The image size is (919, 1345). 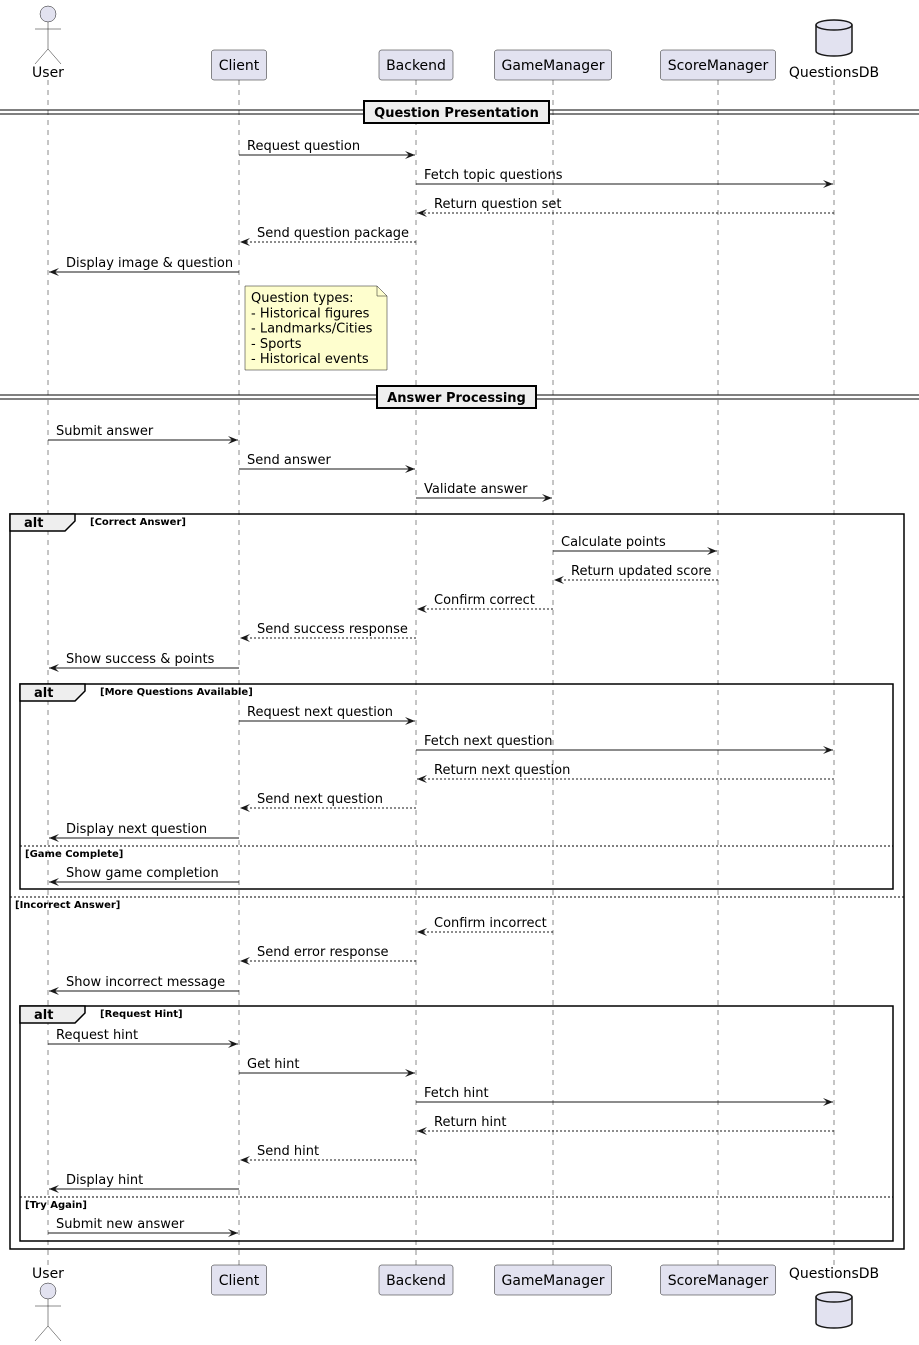 What do you see at coordinates (625, 207) in the screenshot?
I see `message: Return question set` at bounding box center [625, 207].